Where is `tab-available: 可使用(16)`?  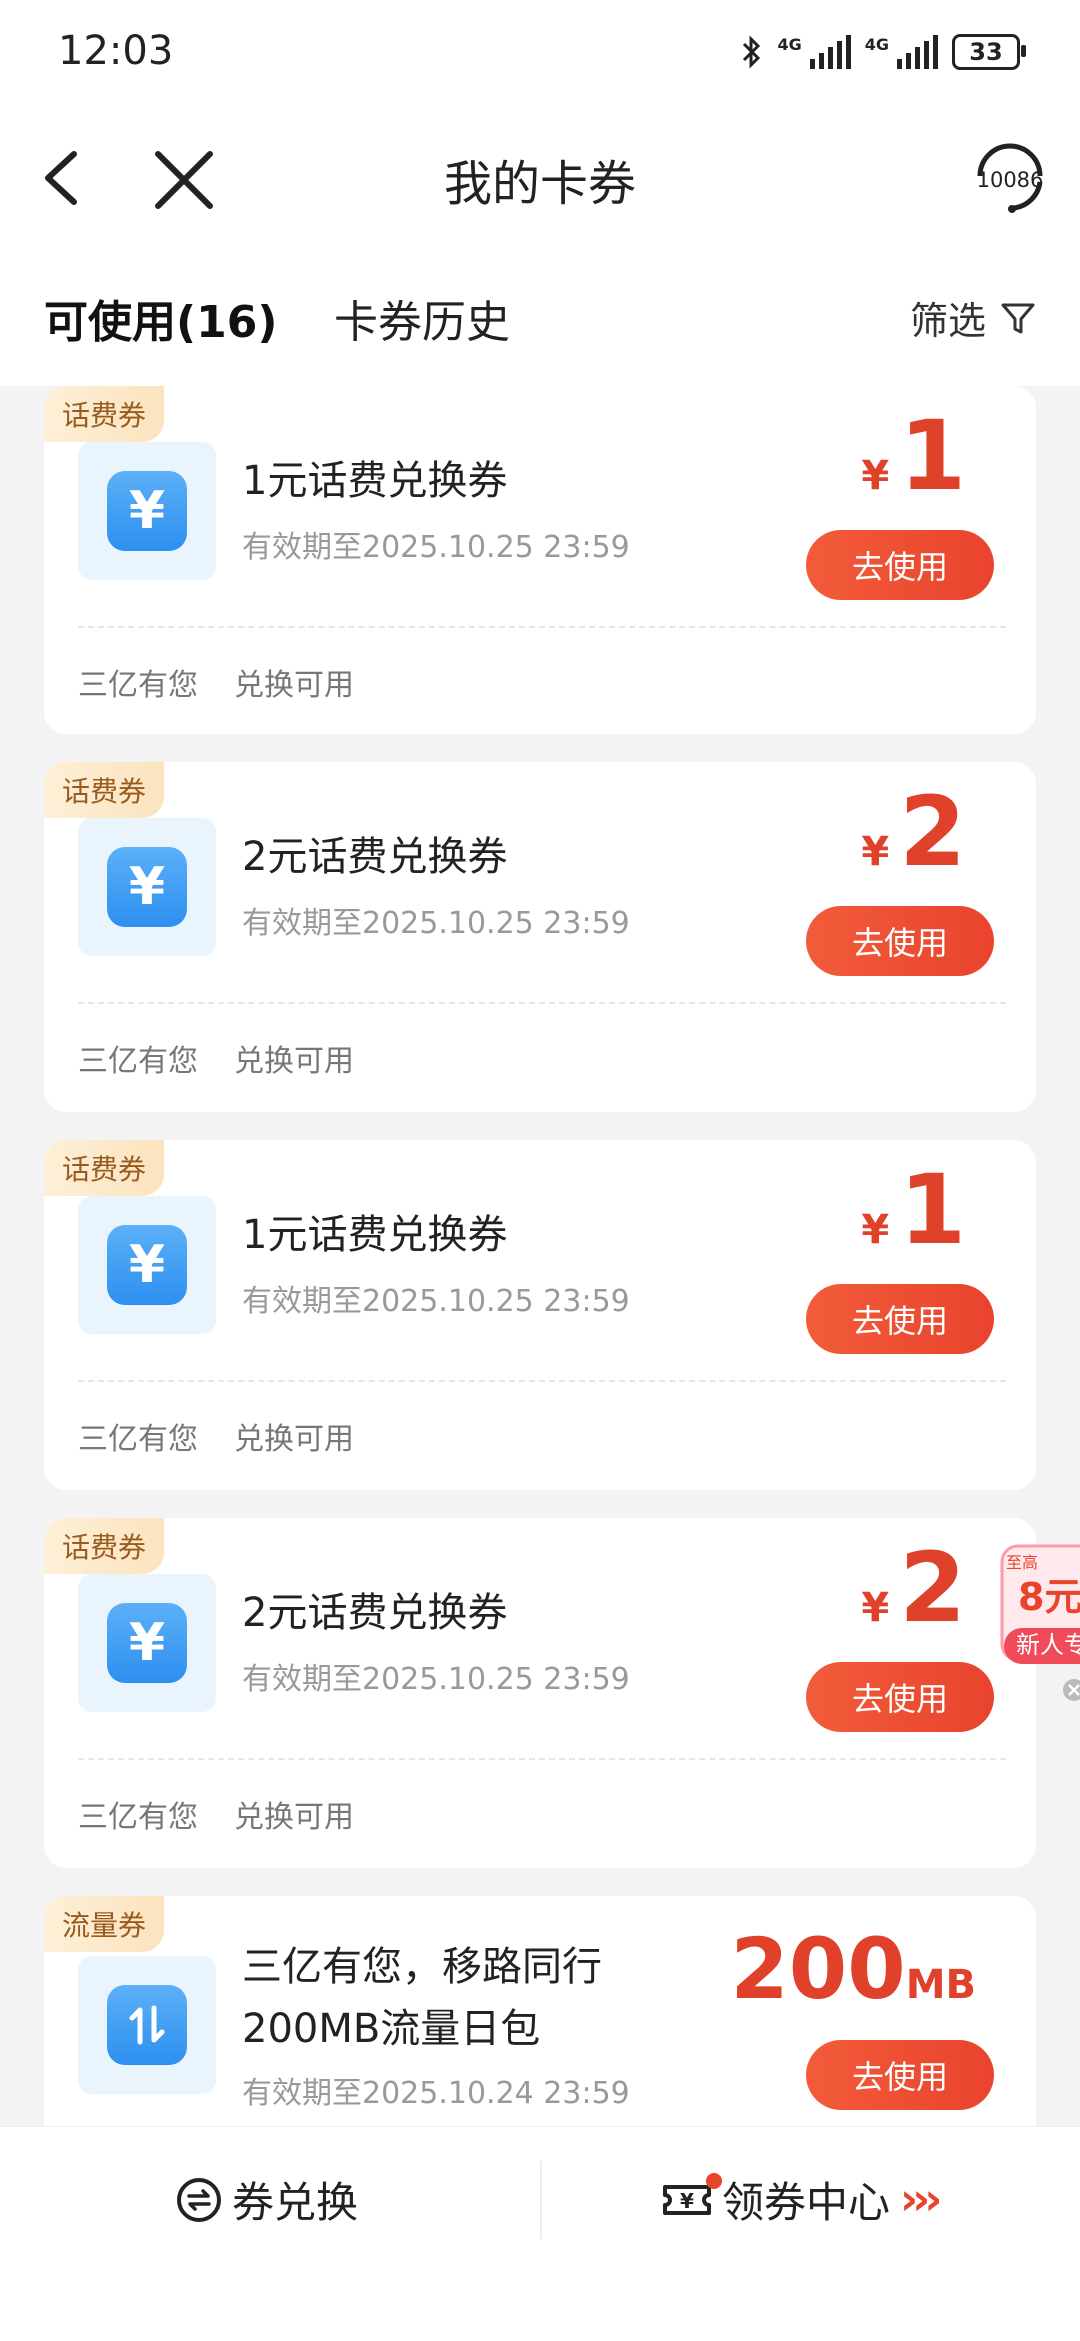
tab-available: 可使用(16) is located at coordinates (160, 318).